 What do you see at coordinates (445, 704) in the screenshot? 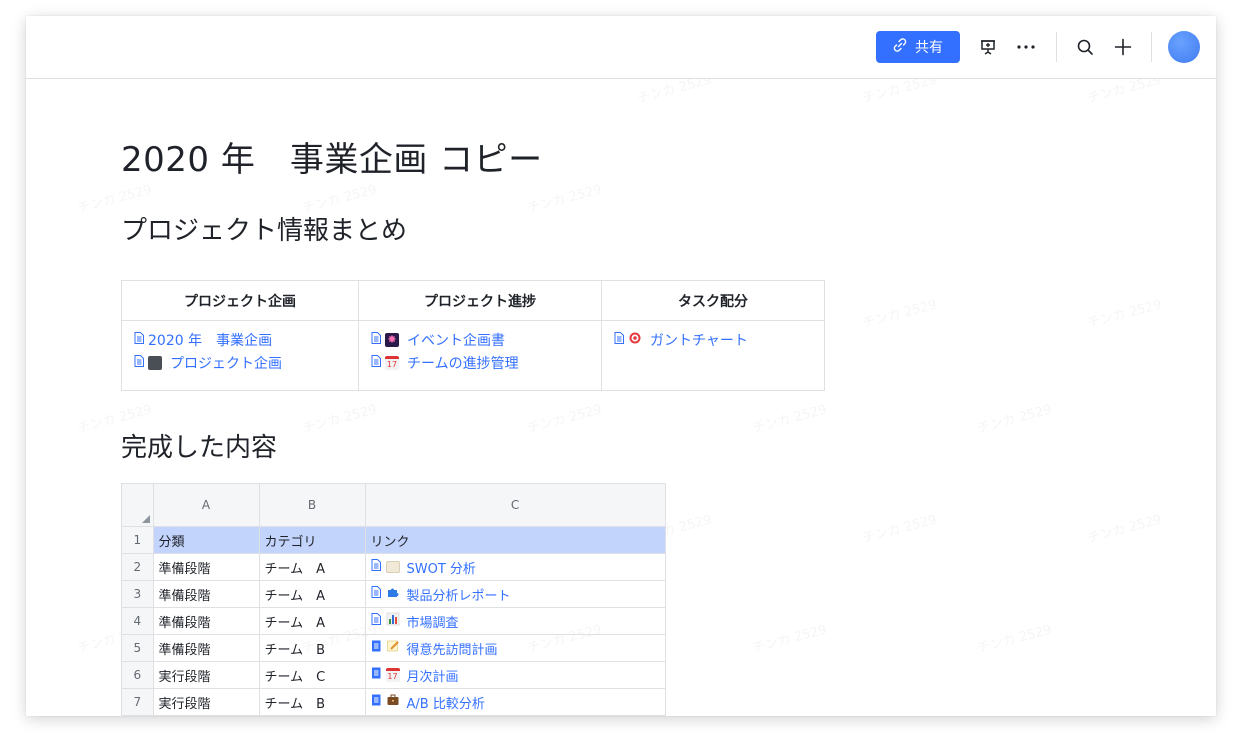
I see `doc-link-label: A/B 比較分析` at bounding box center [445, 704].